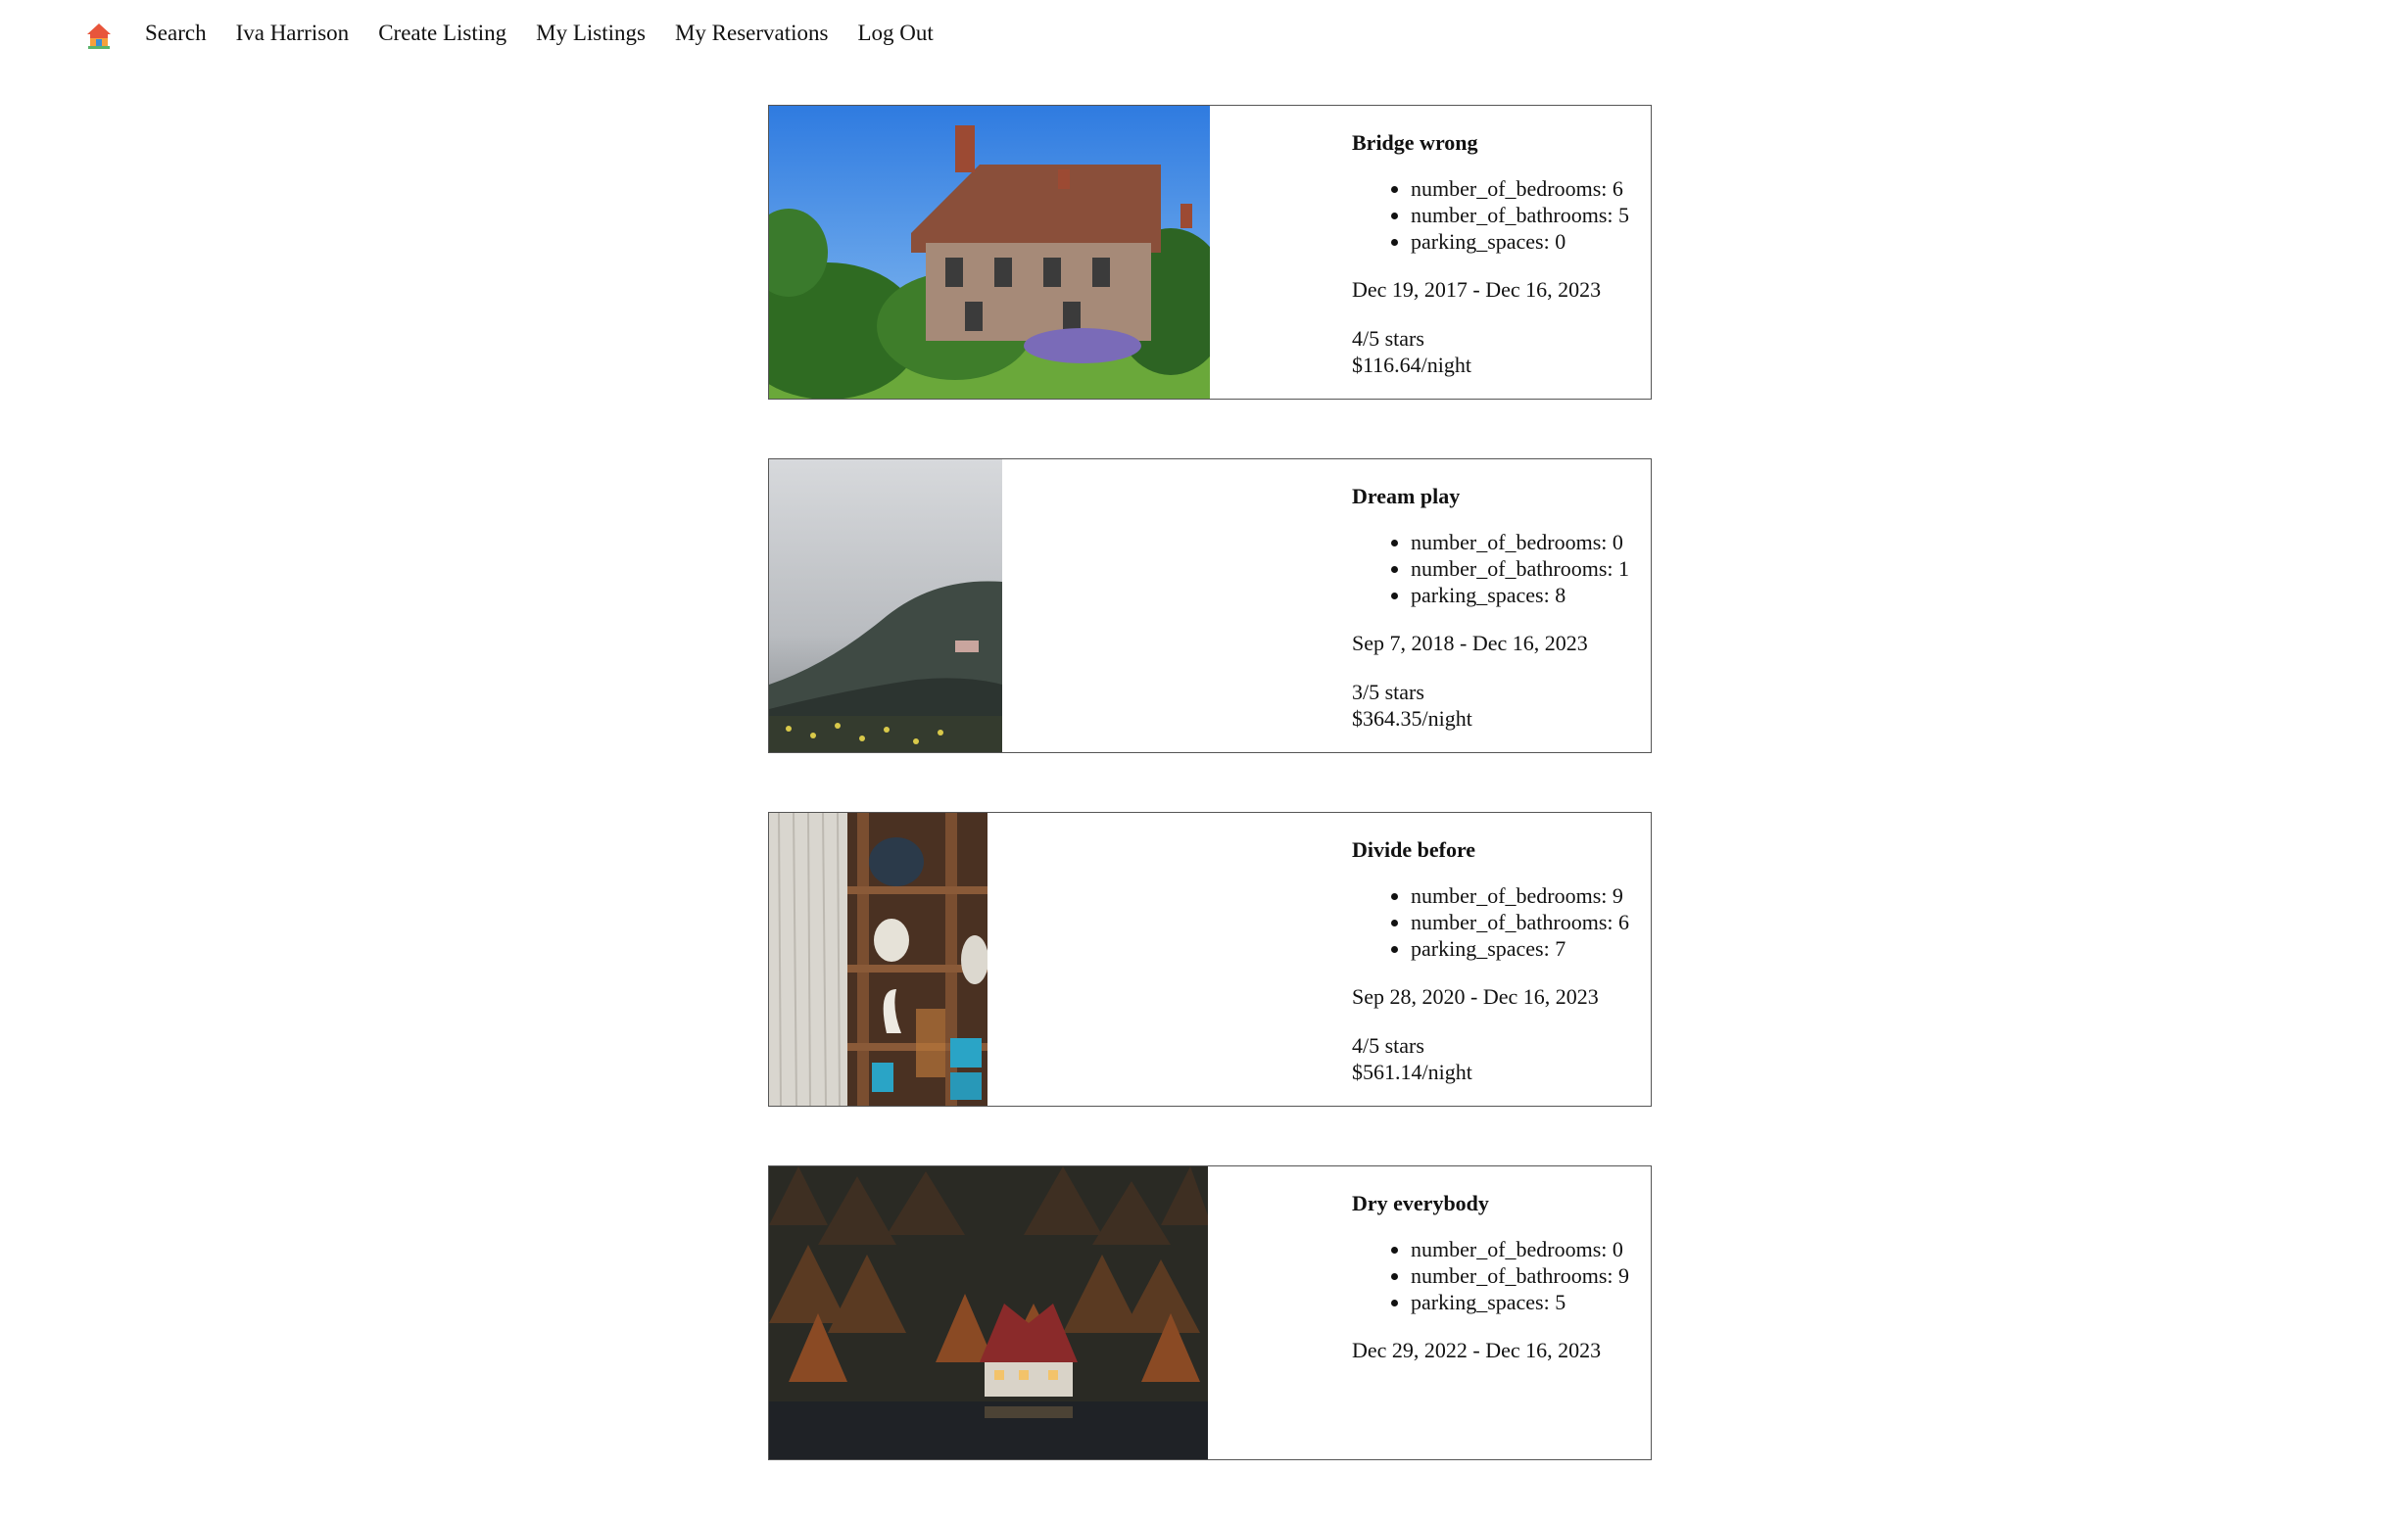 This screenshot has width=2408, height=1519. I want to click on listing-attribute: parking_spaces: 5, so click(1531, 1302).